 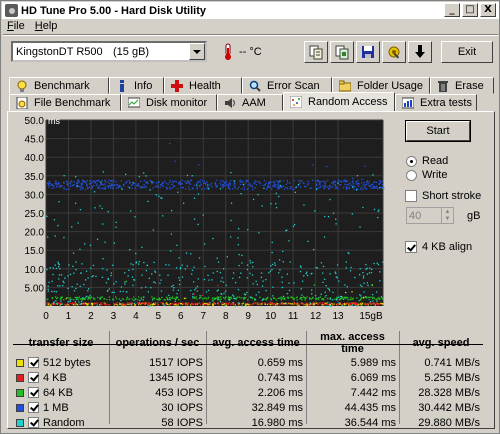 What do you see at coordinates (35, 158) in the screenshot?
I see `y-tick-label: 40.0` at bounding box center [35, 158].